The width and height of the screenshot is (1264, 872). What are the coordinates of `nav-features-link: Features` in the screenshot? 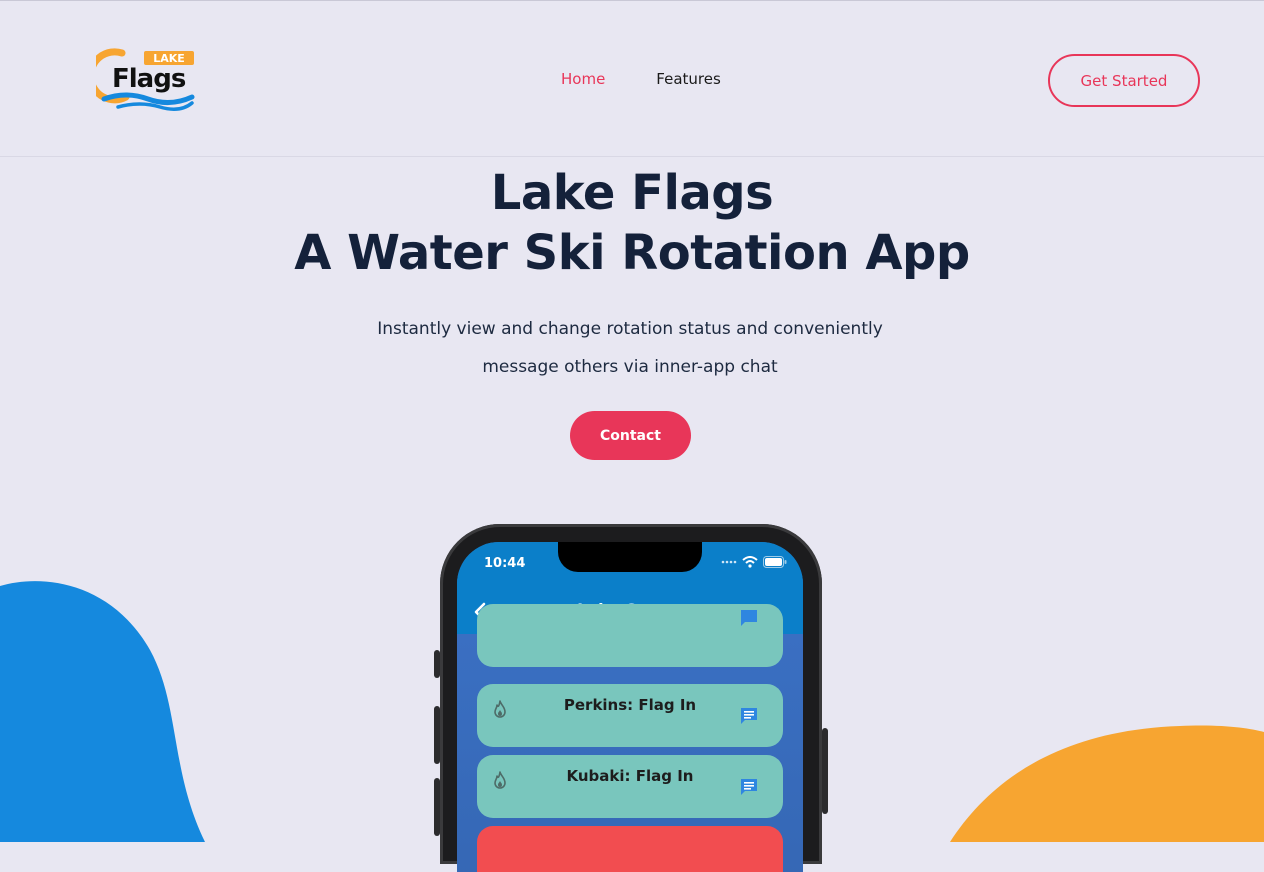 It's located at (688, 79).